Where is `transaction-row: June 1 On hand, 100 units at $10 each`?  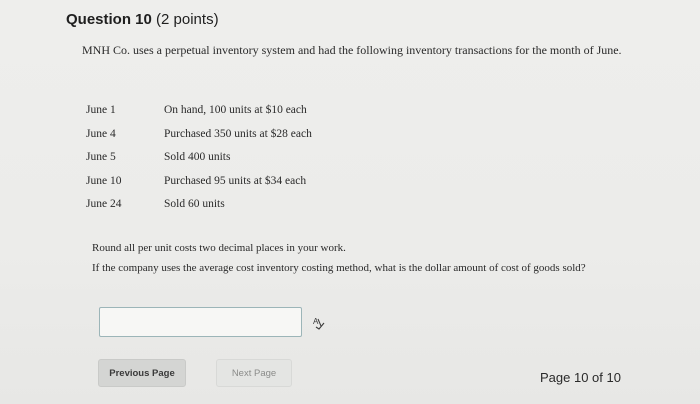 transaction-row: June 1 On hand, 100 units at $10 each is located at coordinates (236, 112).